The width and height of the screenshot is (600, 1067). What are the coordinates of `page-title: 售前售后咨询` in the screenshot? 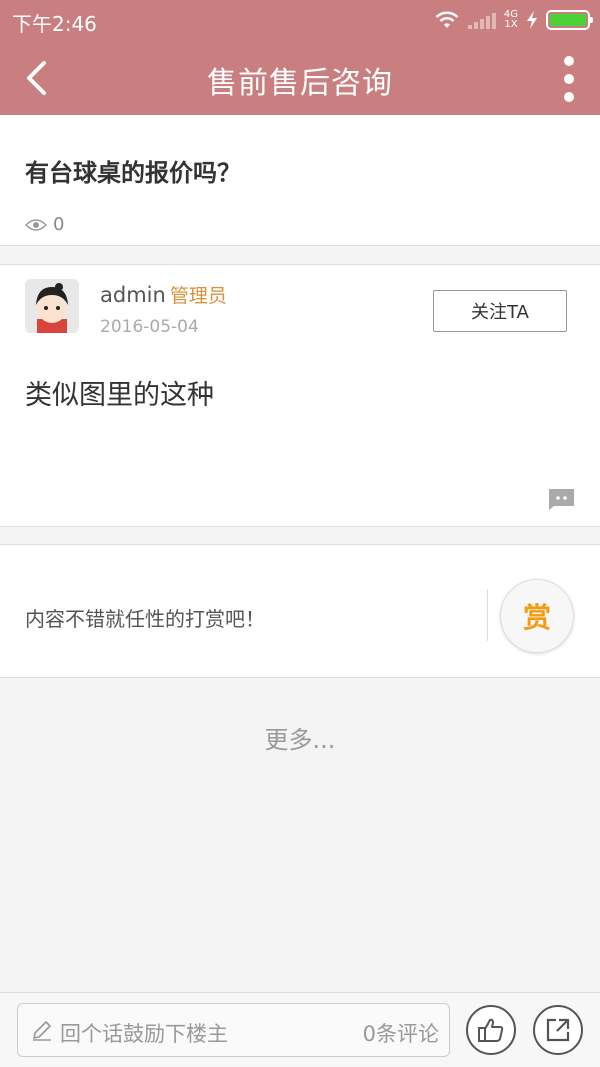 It's located at (300, 83).